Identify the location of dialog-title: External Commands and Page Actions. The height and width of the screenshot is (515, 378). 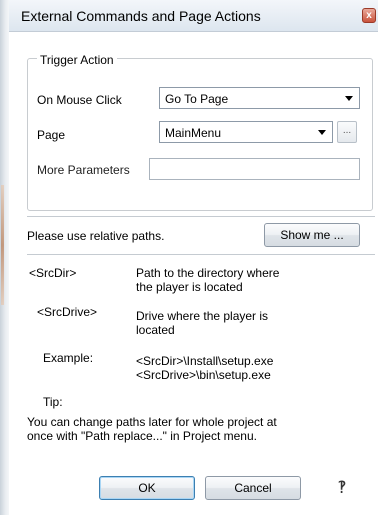
(141, 16).